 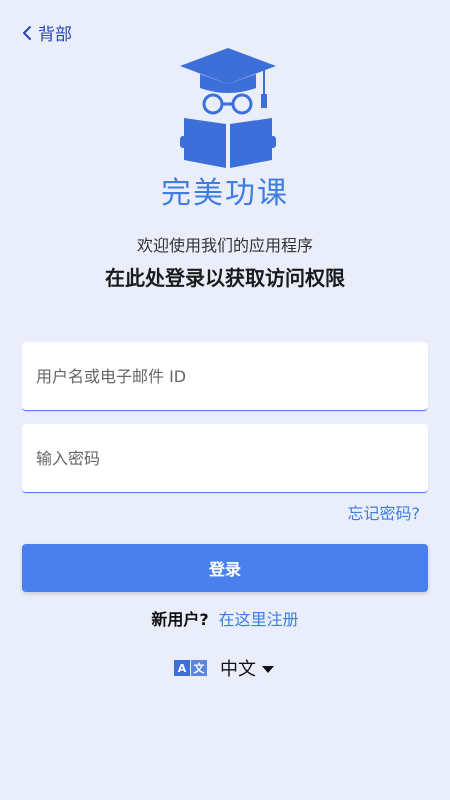 I want to click on username-field, so click(x=225, y=376).